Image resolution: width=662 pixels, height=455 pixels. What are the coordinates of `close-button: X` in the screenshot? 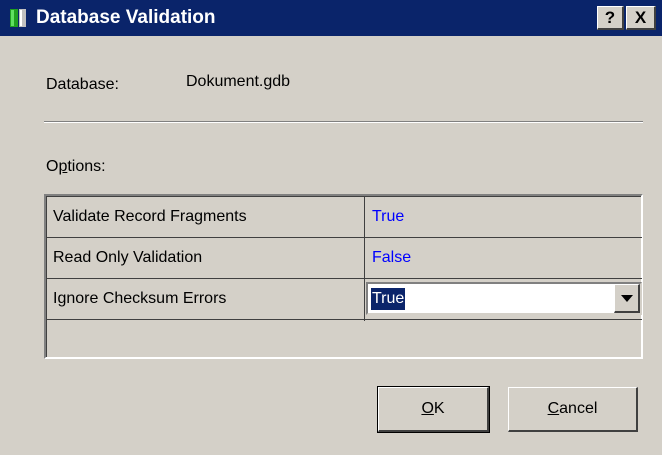 It's located at (641, 18).